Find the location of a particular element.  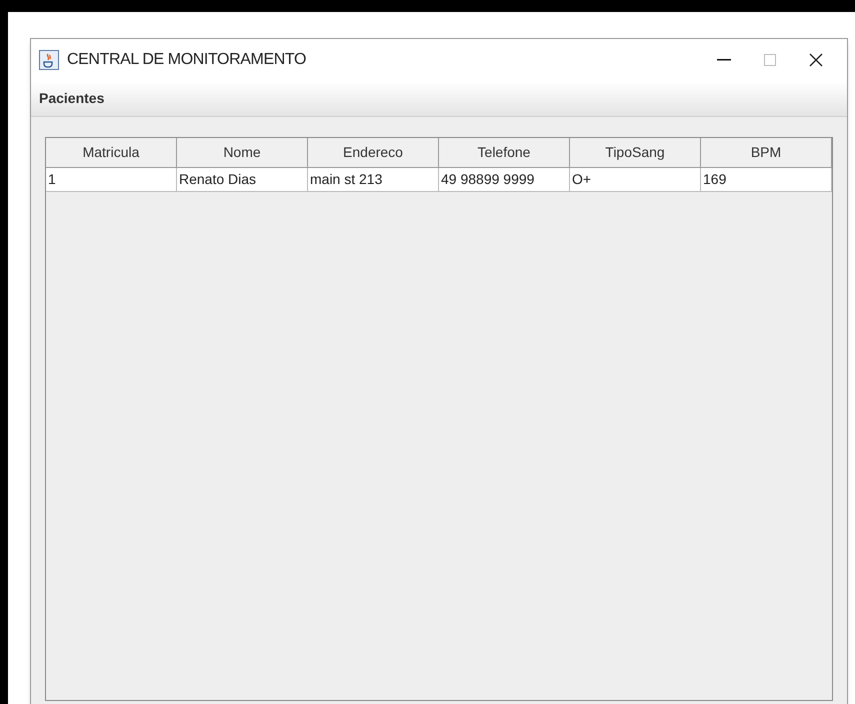

column-header: TipoSang is located at coordinates (635, 153).